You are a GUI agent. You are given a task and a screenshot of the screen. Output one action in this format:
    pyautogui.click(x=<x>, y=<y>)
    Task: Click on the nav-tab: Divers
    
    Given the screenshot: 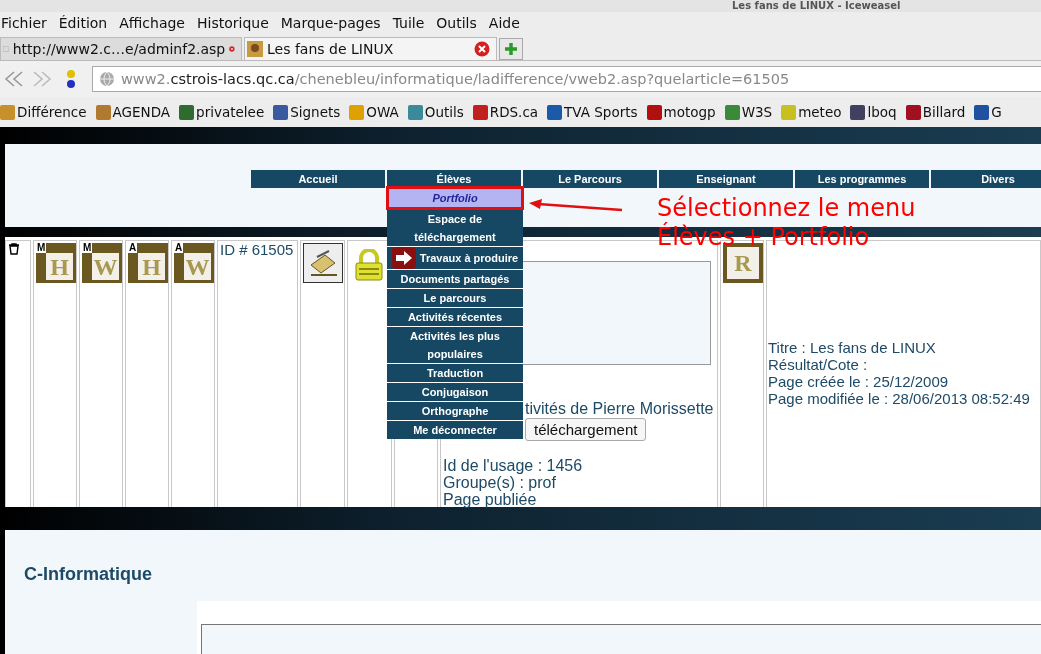 What is the action you would take?
    pyautogui.click(x=986, y=179)
    